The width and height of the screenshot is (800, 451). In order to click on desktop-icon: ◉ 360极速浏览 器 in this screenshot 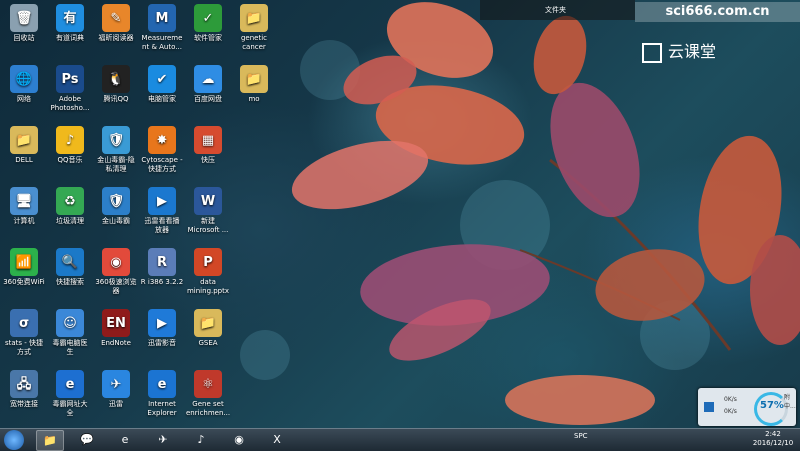, I will do `click(116, 272)`.